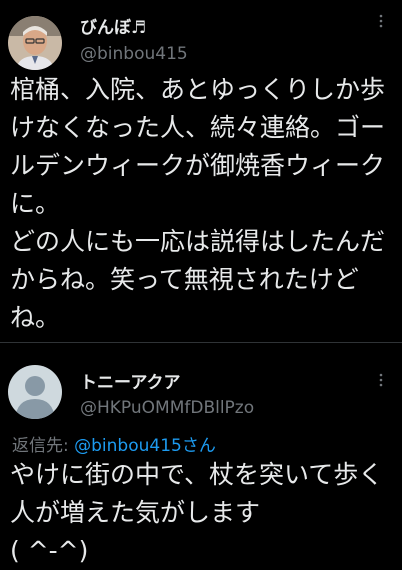  What do you see at coordinates (113, 25) in the screenshot?
I see `display-name: びんぼ♬` at bounding box center [113, 25].